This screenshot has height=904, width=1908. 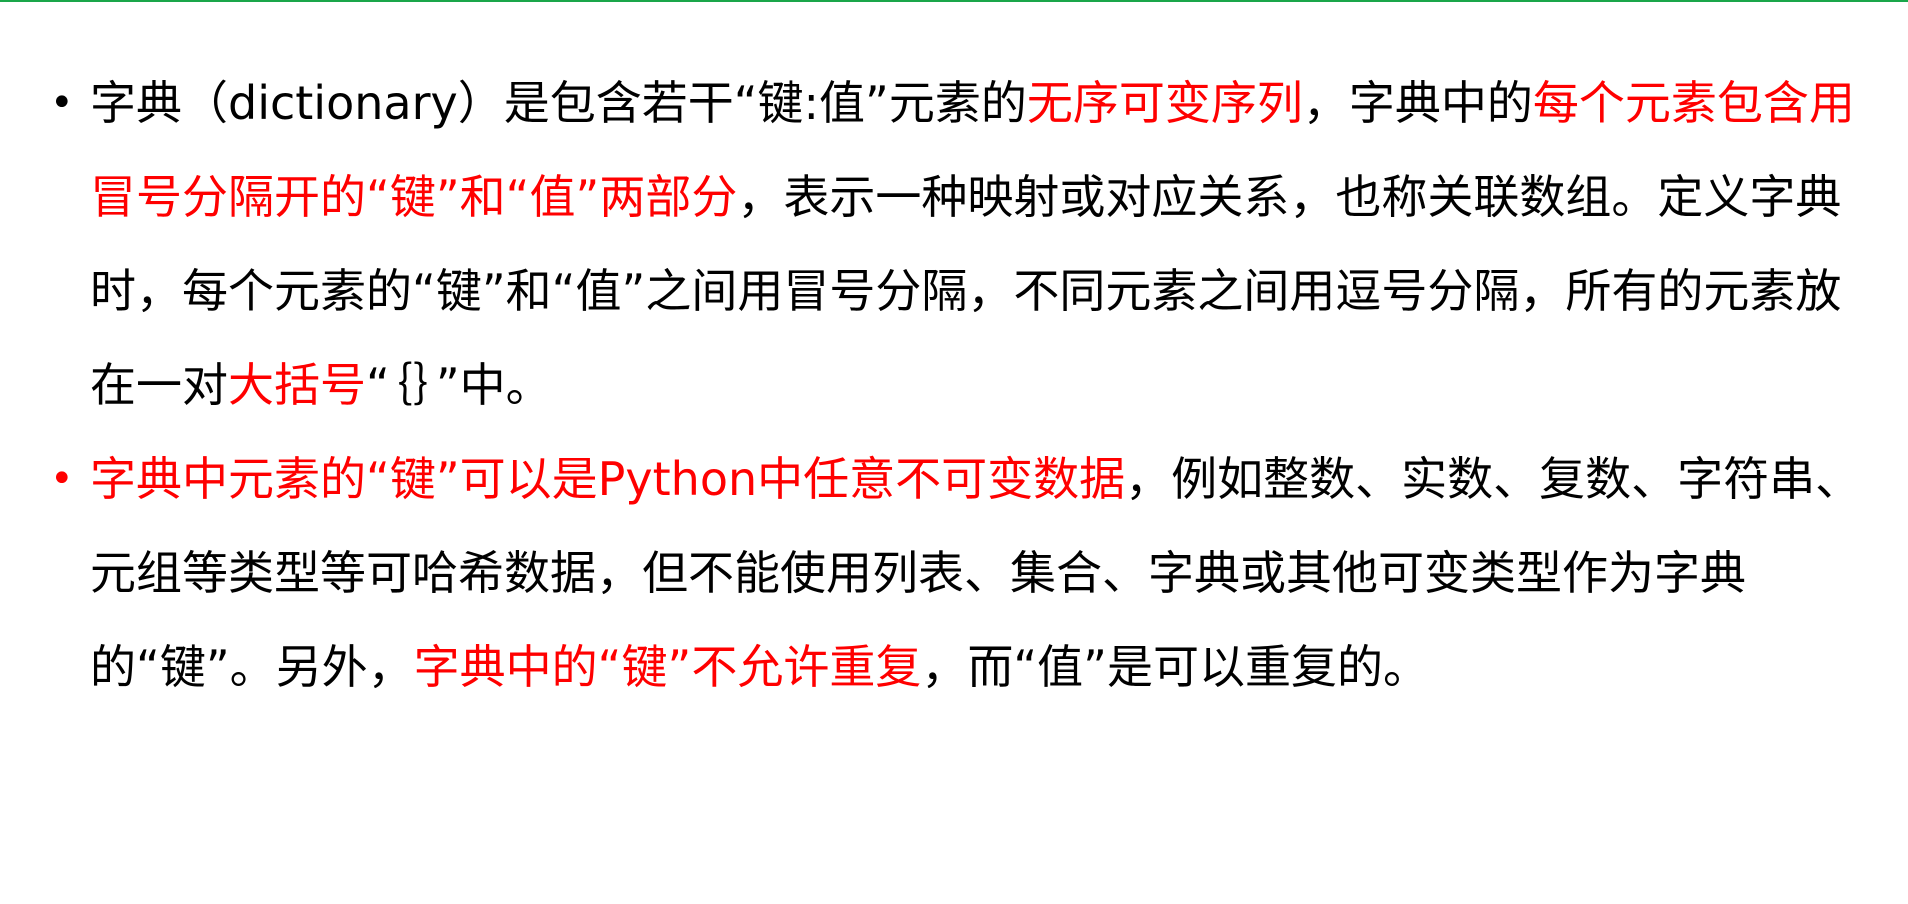 I want to click on text-segment: “｛｝”中。, so click(x=459, y=385).